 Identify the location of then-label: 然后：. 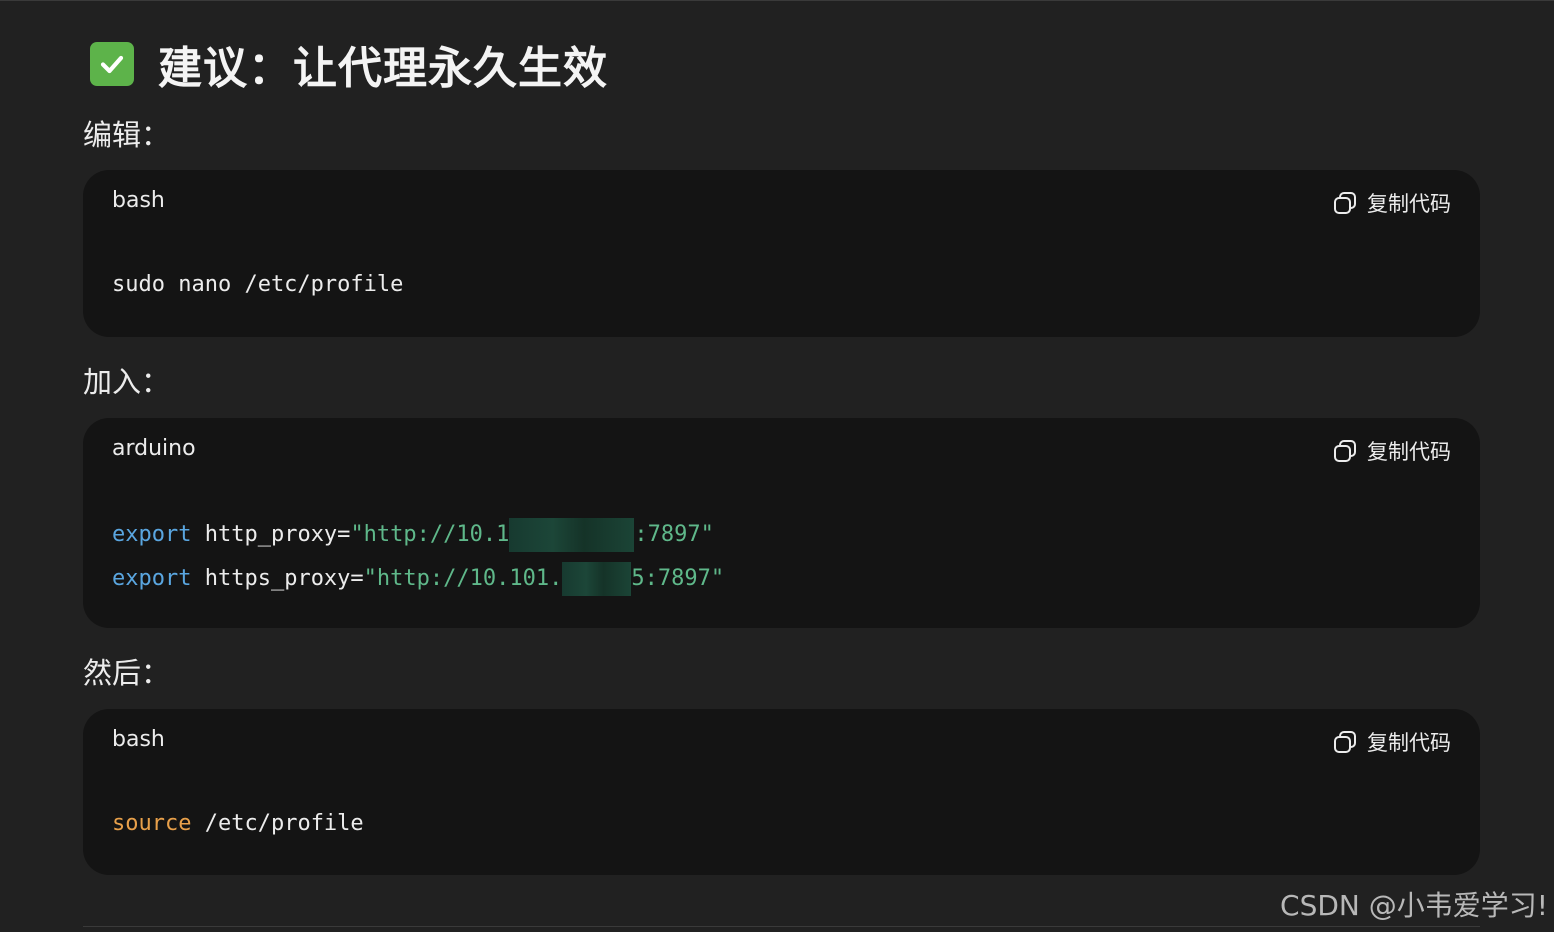
(127, 673).